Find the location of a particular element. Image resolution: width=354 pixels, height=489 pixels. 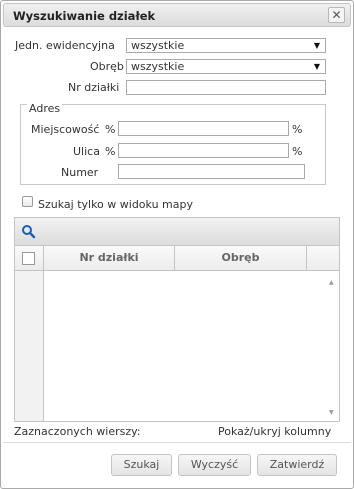

toggle-columns-link: Pokaż/ukryj kolumny is located at coordinates (274, 431).